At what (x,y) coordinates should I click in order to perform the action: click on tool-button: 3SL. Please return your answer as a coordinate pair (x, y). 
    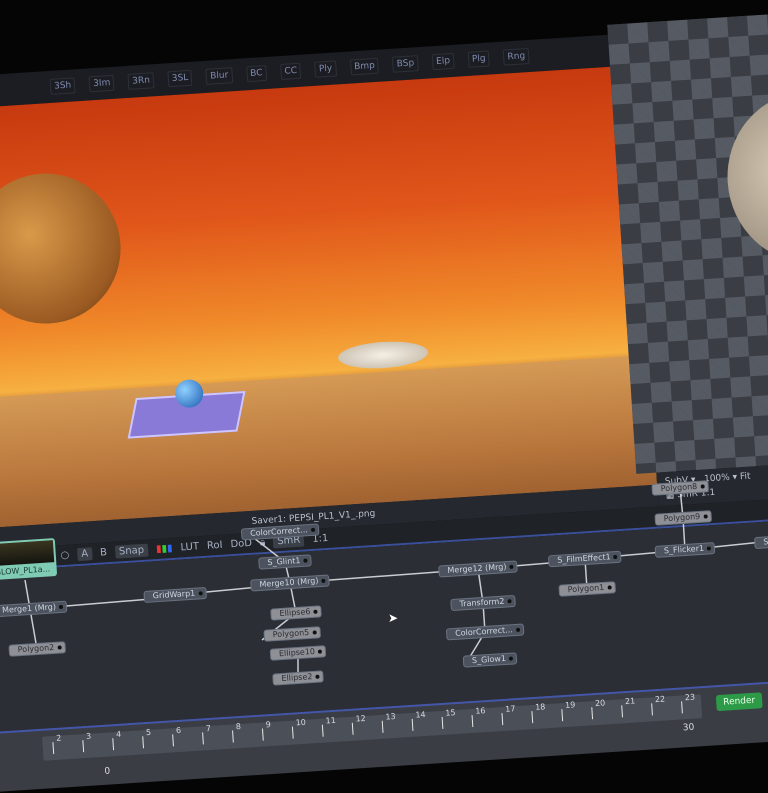
    Looking at the image, I should click on (180, 78).